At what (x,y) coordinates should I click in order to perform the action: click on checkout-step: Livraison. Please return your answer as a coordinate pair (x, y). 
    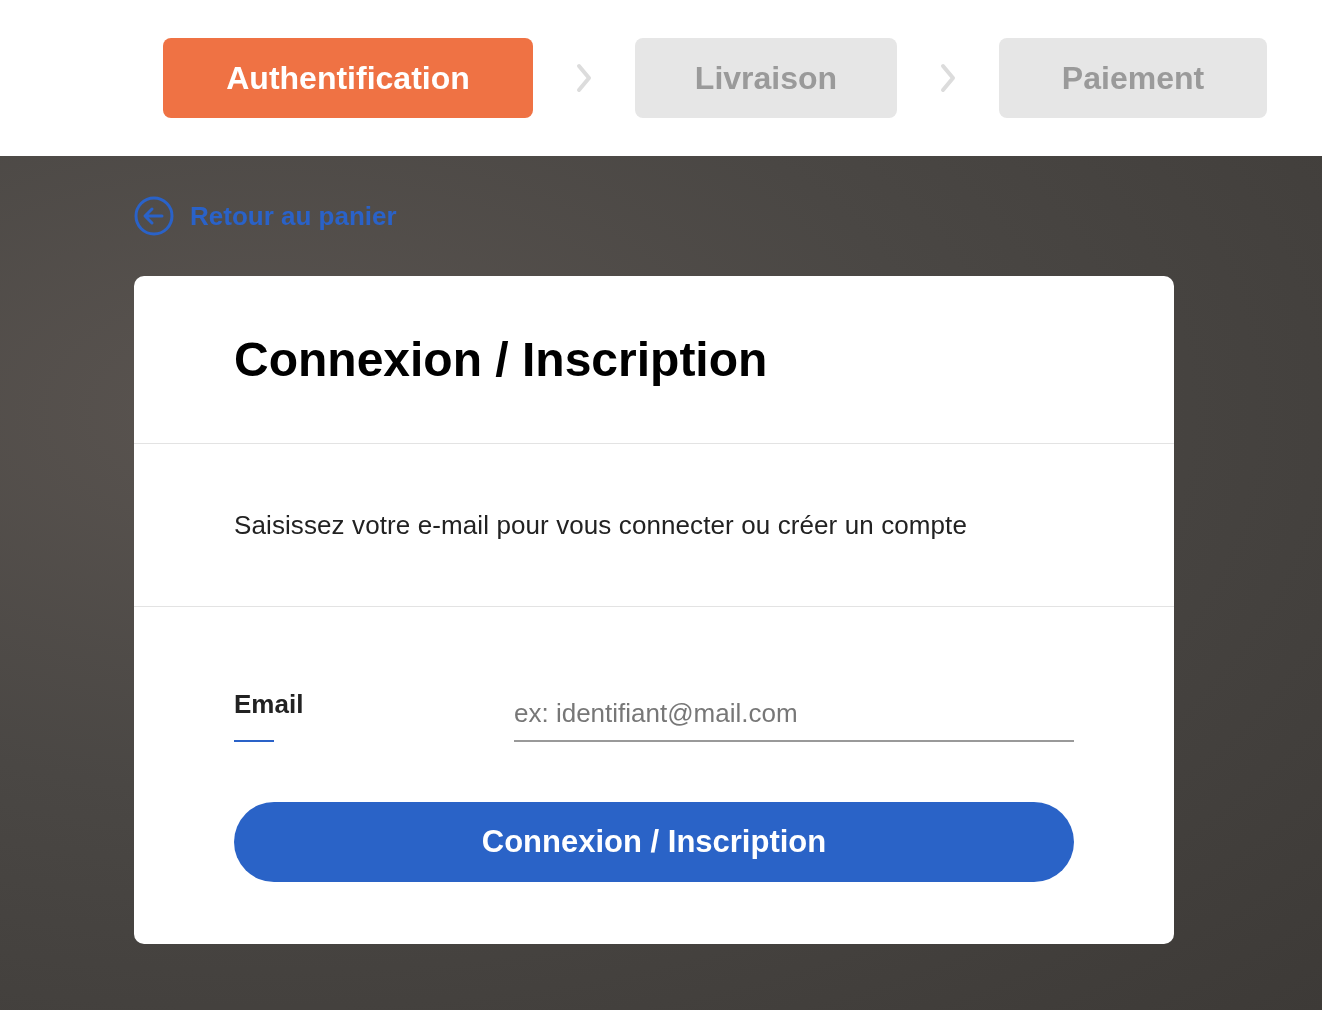
    Looking at the image, I should click on (766, 78).